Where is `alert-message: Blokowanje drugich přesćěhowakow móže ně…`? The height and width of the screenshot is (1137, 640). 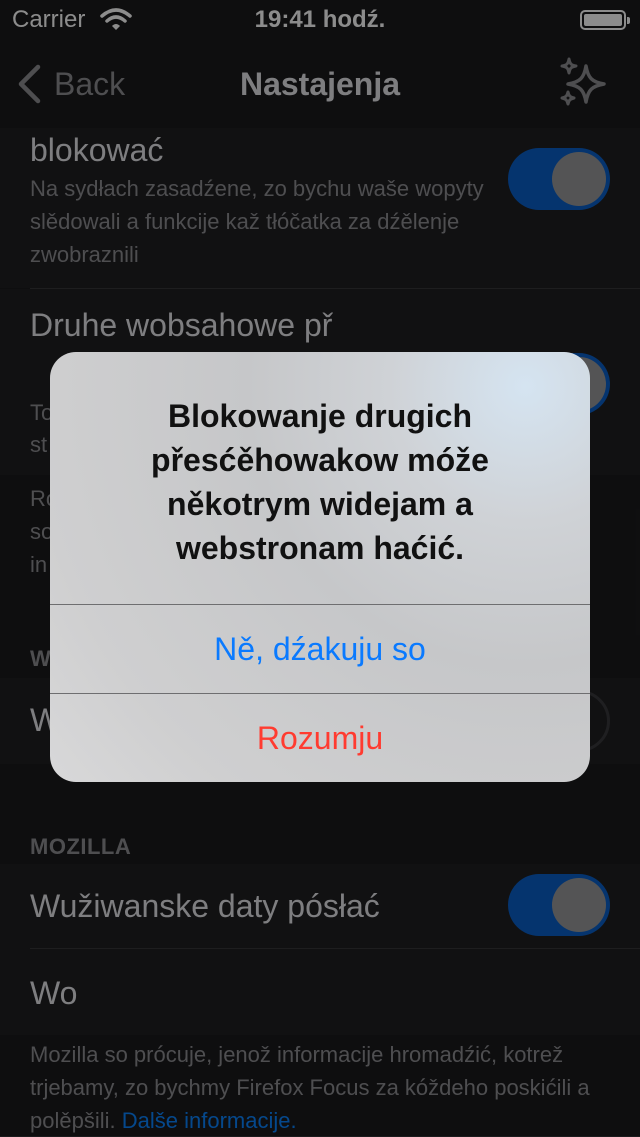 alert-message: Blokowanje drugich přesćěhowakow móže ně… is located at coordinates (320, 482).